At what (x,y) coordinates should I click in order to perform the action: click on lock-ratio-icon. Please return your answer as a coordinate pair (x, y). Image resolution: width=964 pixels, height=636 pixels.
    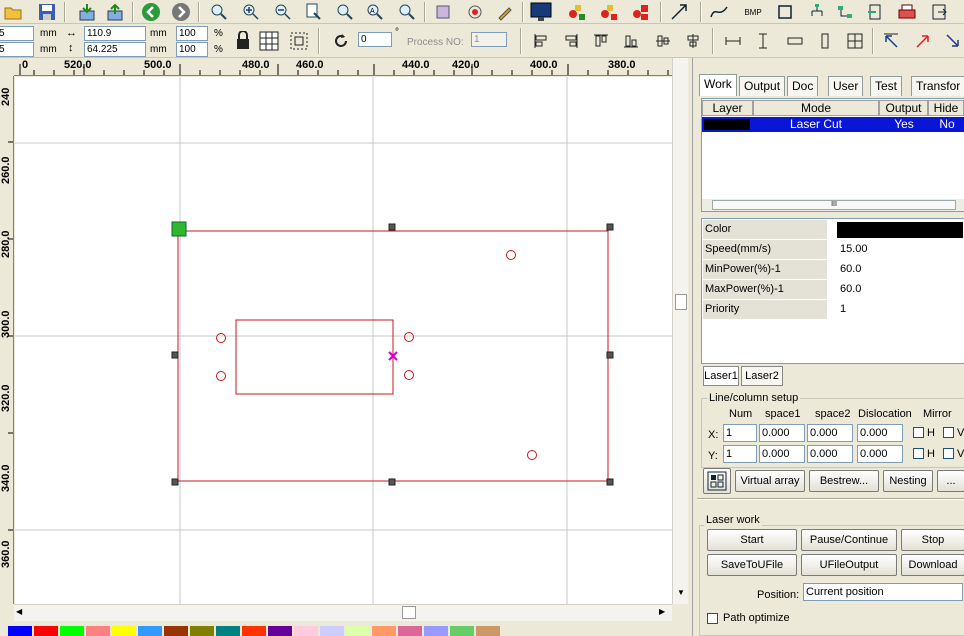
    Looking at the image, I should click on (243, 41).